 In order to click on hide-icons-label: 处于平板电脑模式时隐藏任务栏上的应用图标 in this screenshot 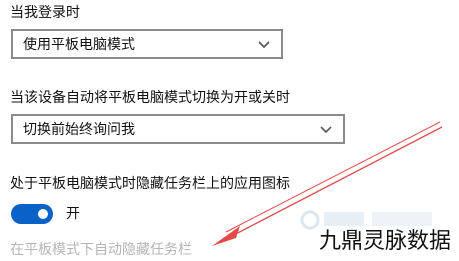, I will do `click(150, 184)`.